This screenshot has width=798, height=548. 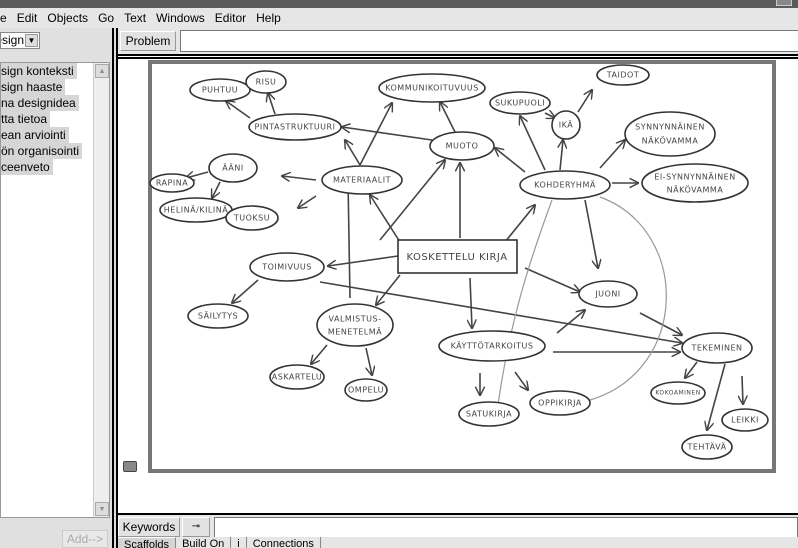 I want to click on tab-connections: Connections, so click(x=284, y=542).